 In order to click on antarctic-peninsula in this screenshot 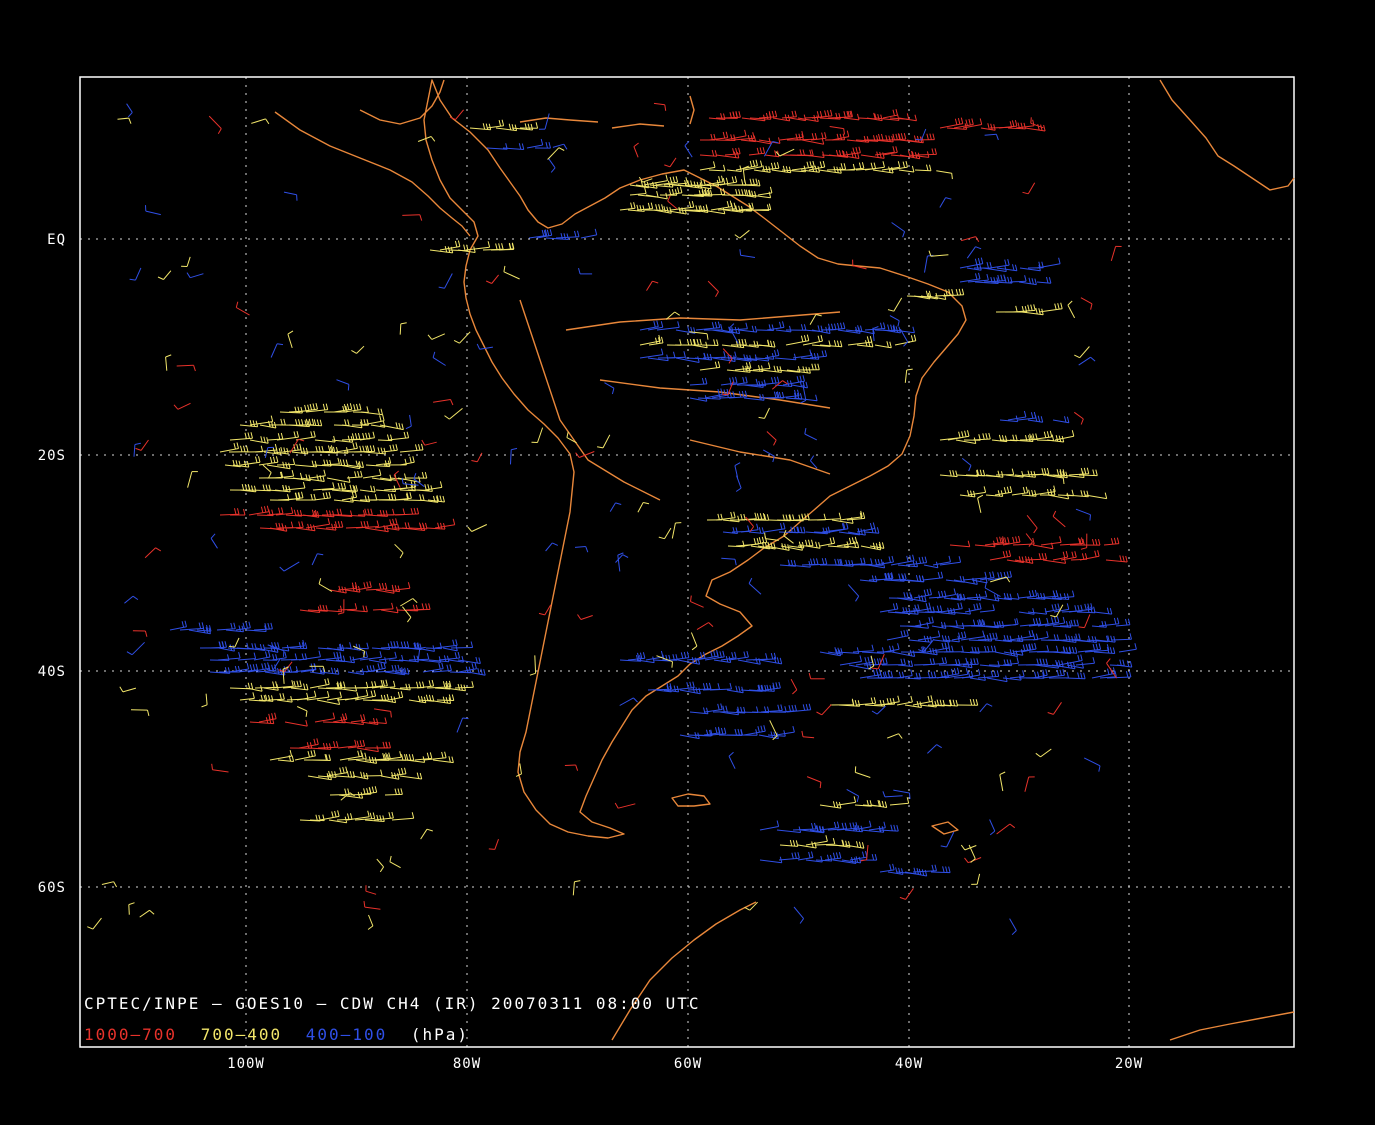, I will do `click(684, 971)`.